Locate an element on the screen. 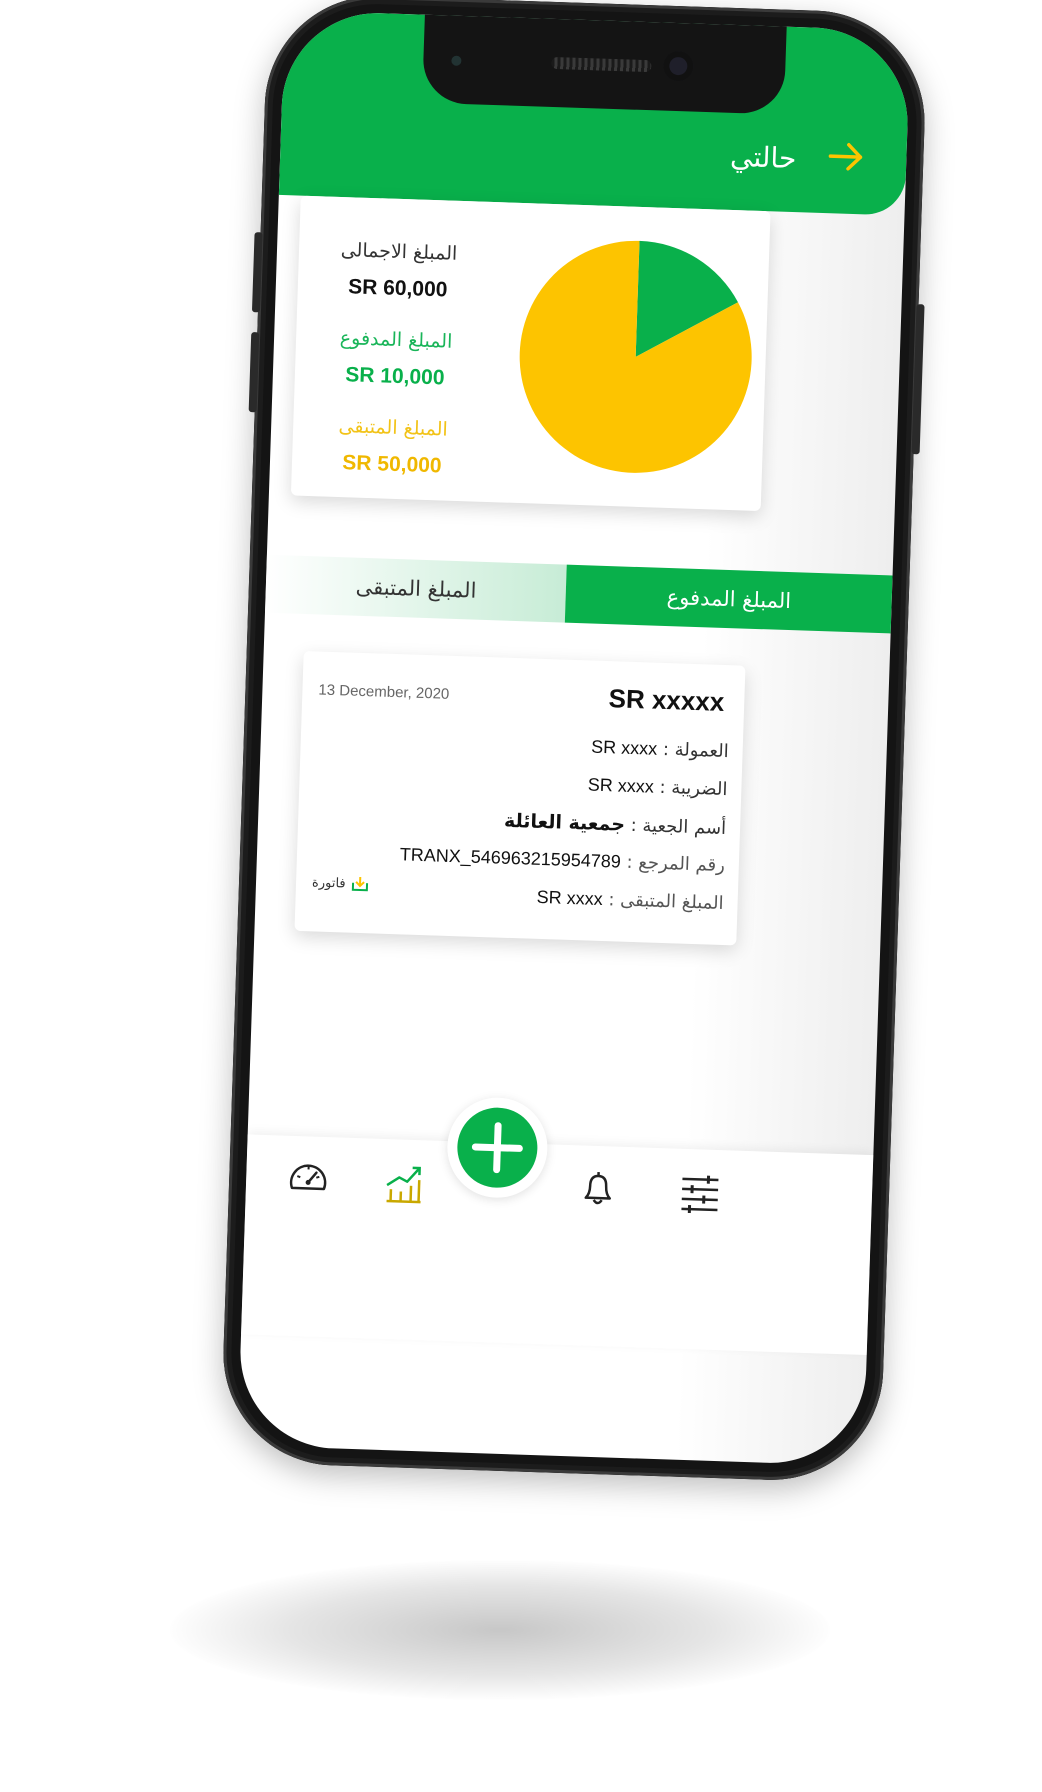  pie-slice-remaining is located at coordinates (635, 356).